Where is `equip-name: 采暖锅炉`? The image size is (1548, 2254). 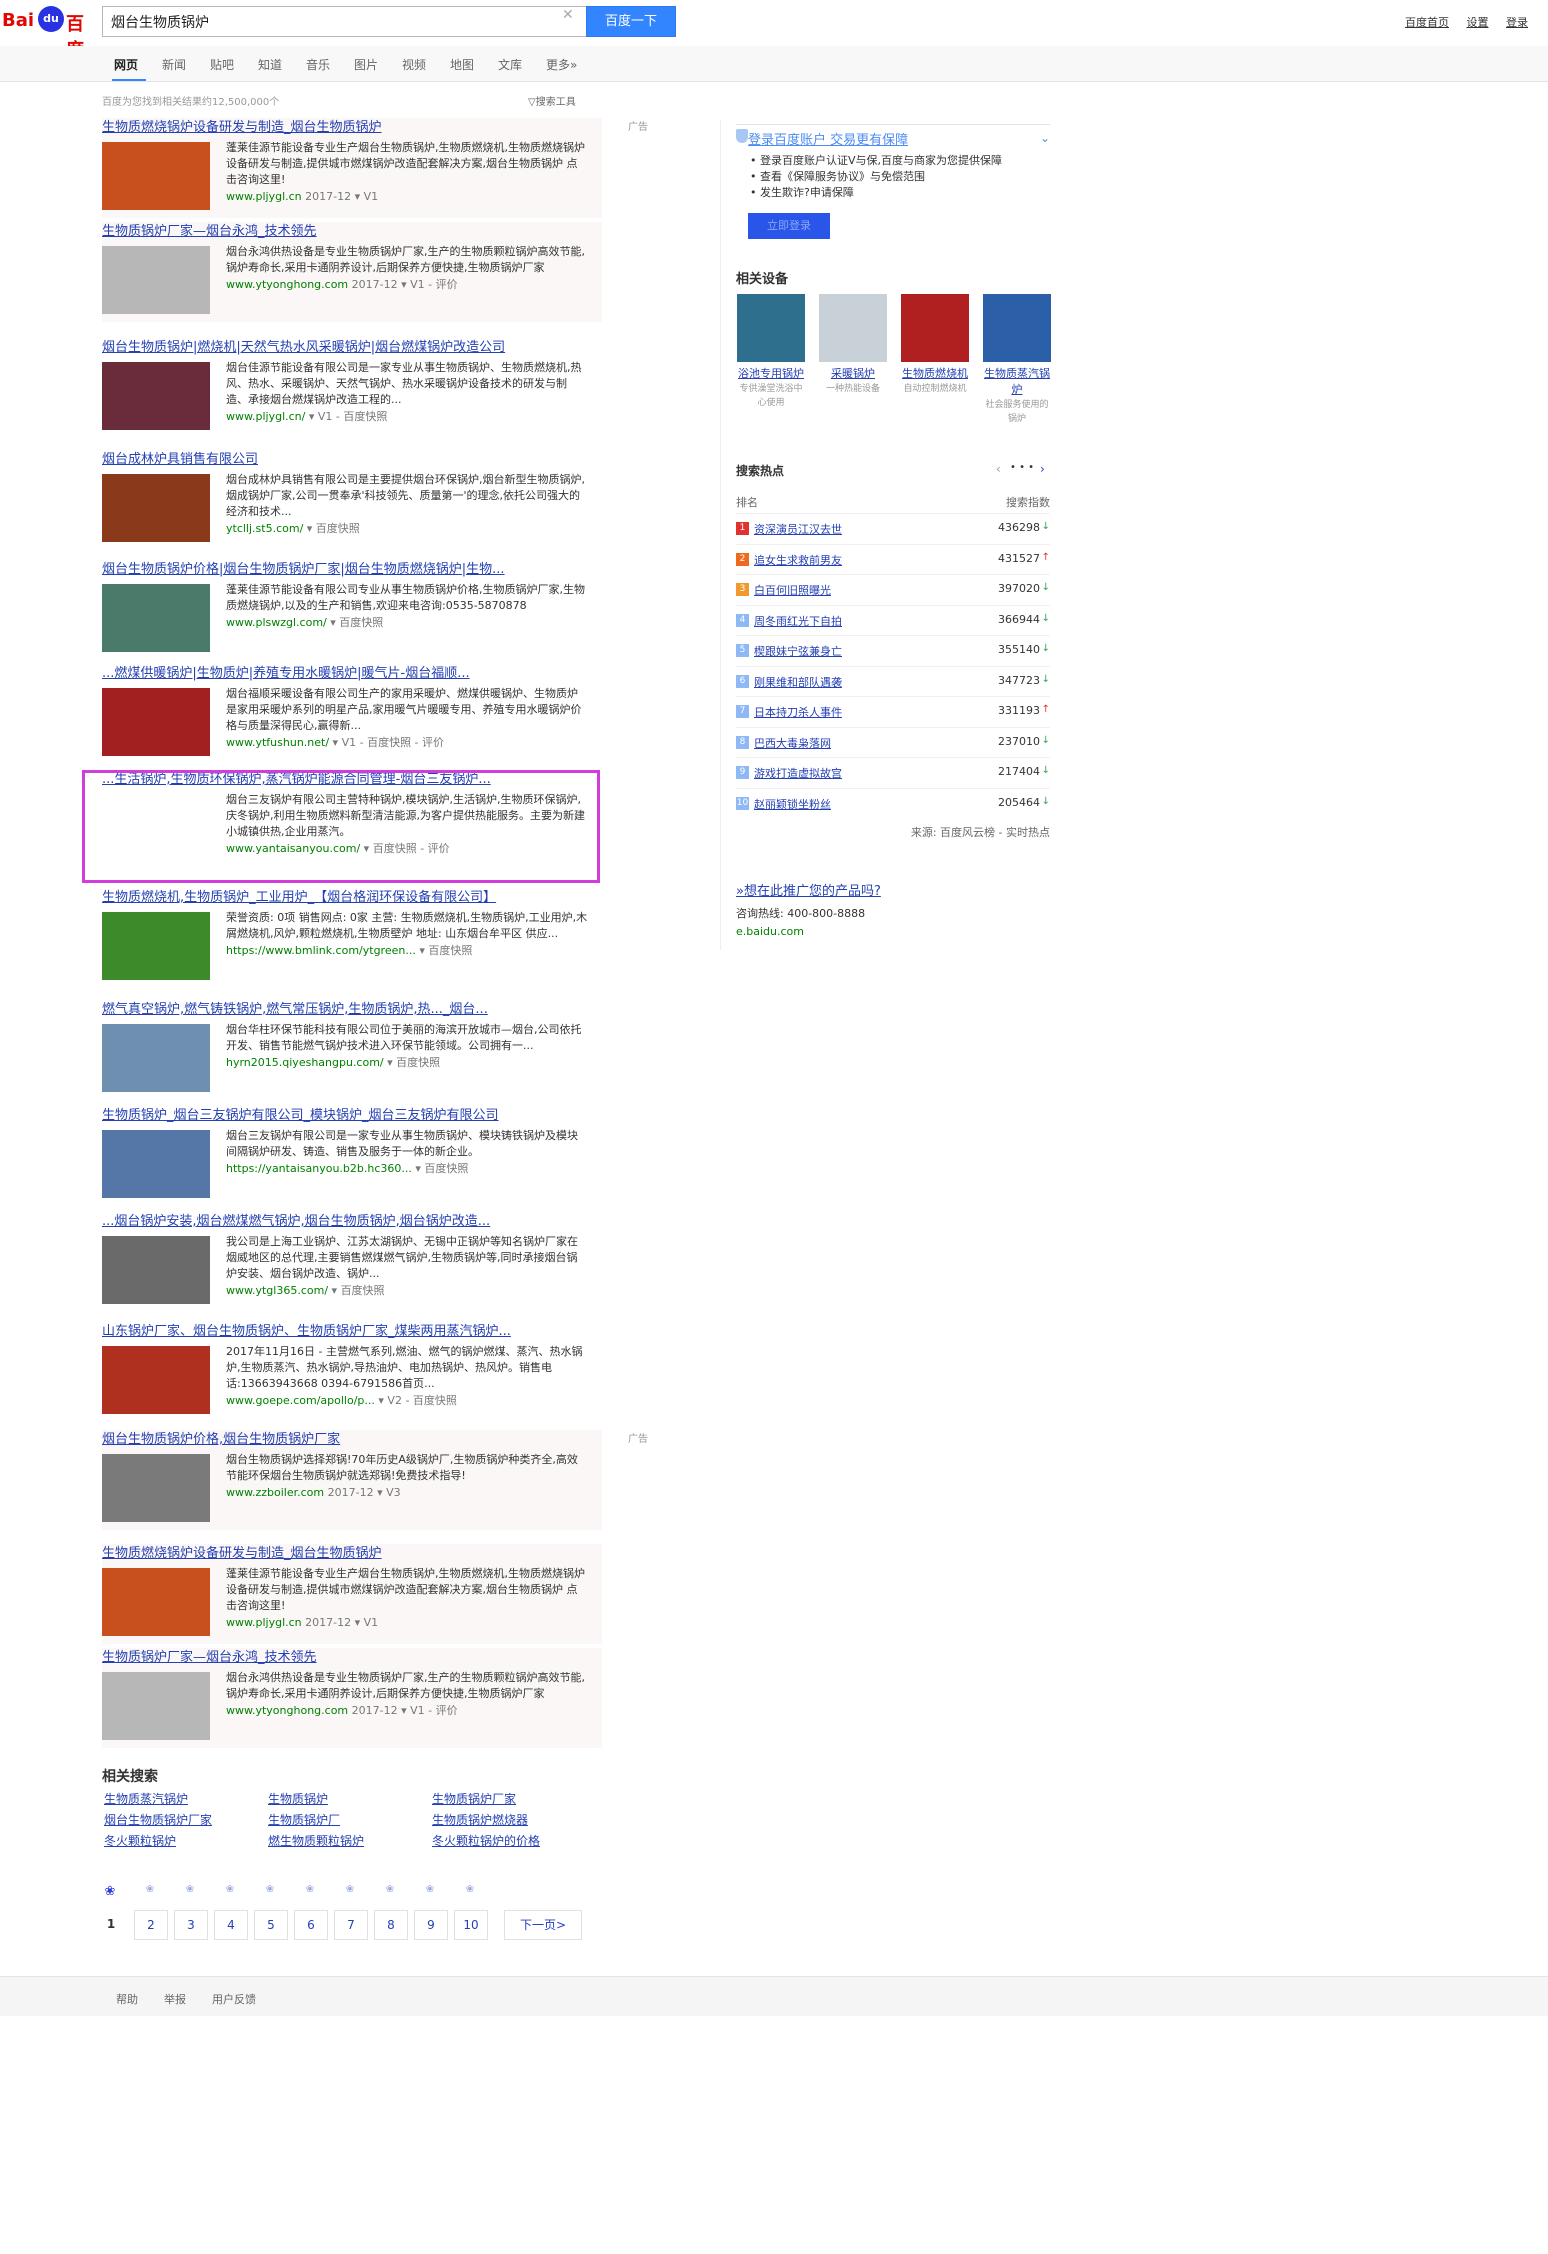 equip-name: 采暖锅炉 is located at coordinates (853, 374).